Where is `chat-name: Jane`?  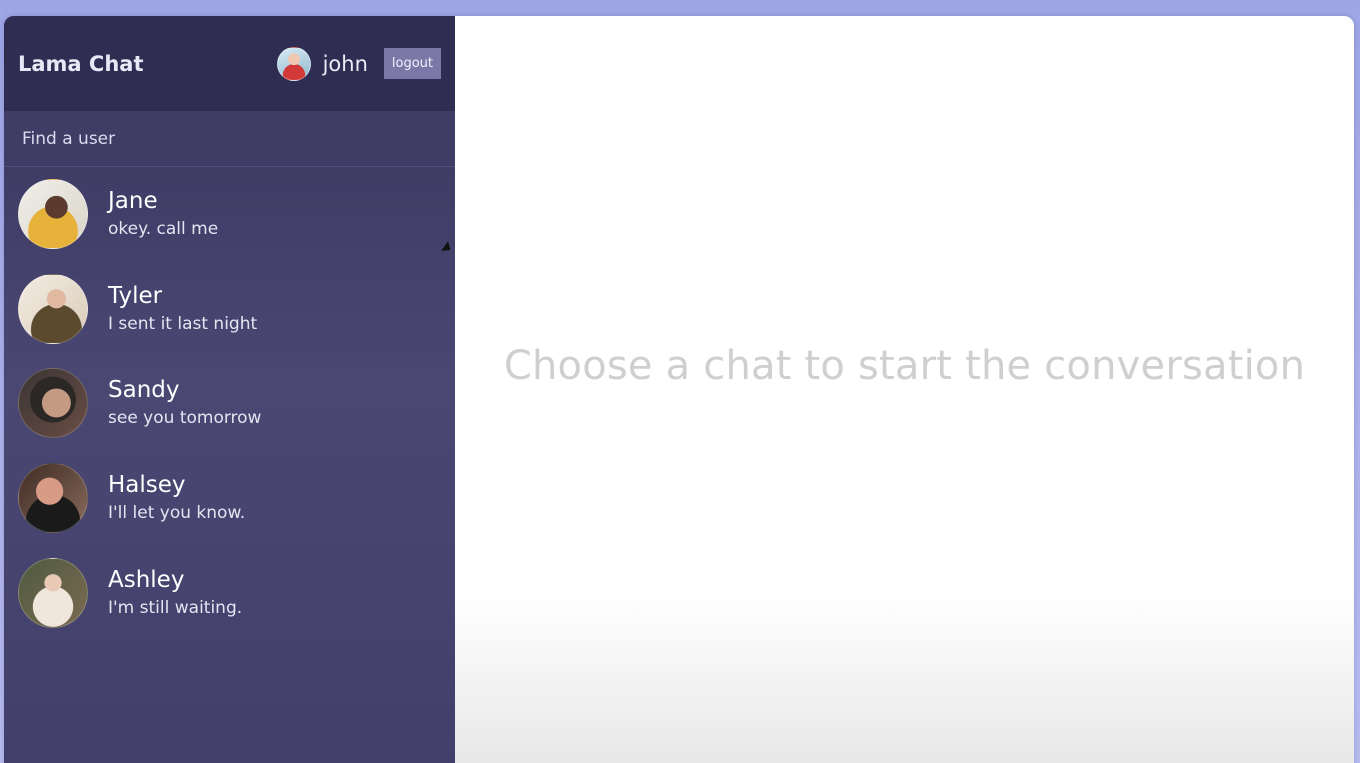 chat-name: Jane is located at coordinates (133, 201).